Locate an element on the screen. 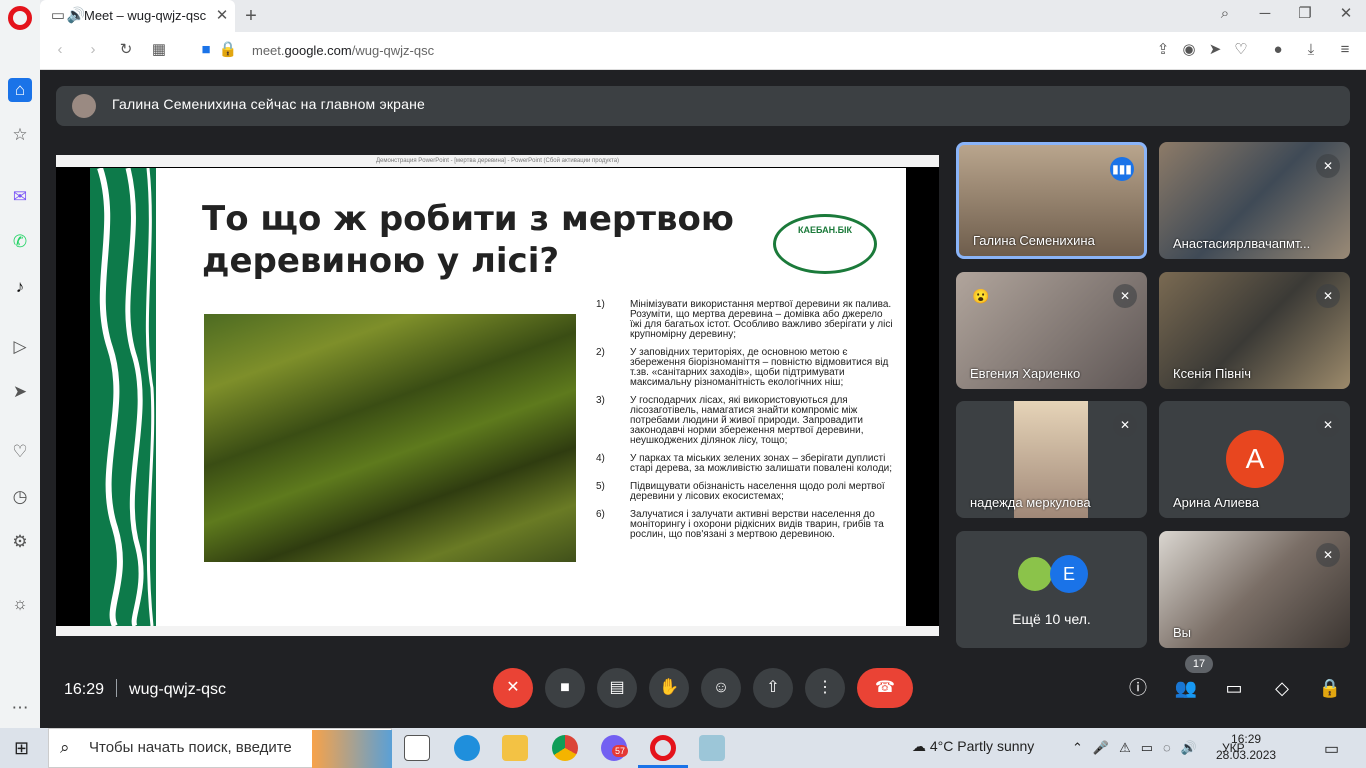 This screenshot has height=768, width=1366. participant-name: Ксенія Північ is located at coordinates (1212, 373).